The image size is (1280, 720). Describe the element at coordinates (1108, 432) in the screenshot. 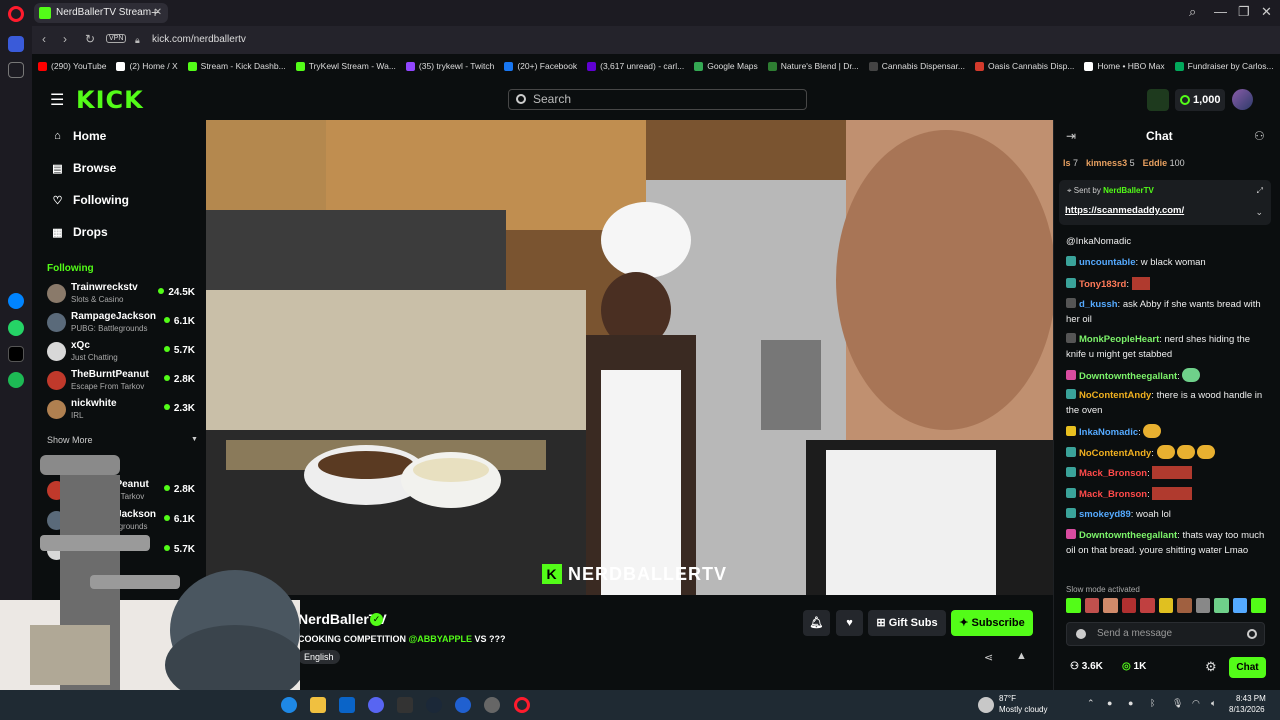

I see `chat-username: InkaNomadic` at that location.